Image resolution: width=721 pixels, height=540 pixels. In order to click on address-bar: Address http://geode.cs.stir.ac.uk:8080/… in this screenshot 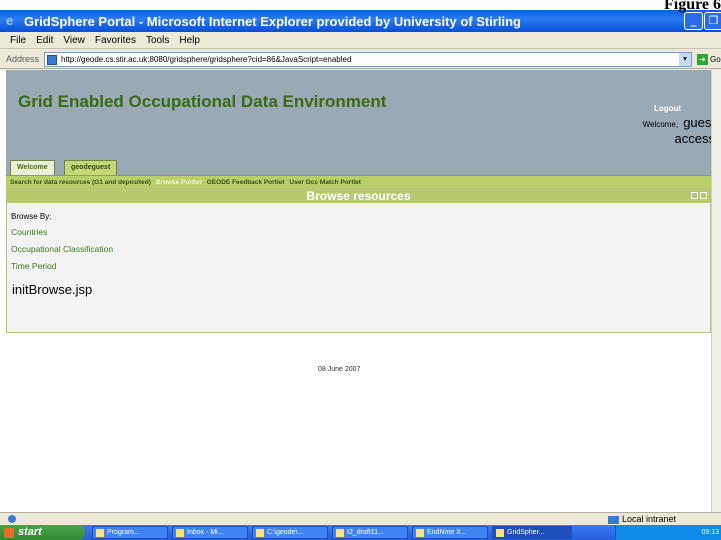, I will do `click(360, 59)`.